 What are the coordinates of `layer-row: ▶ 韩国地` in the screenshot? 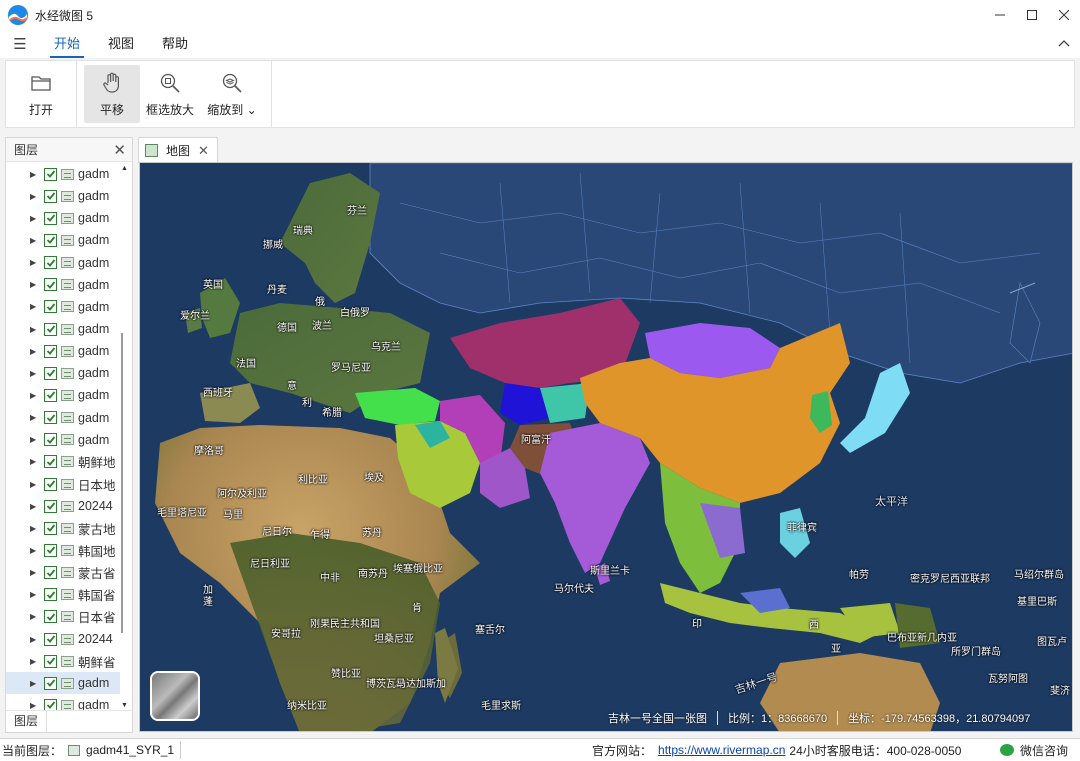 It's located at (63, 550).